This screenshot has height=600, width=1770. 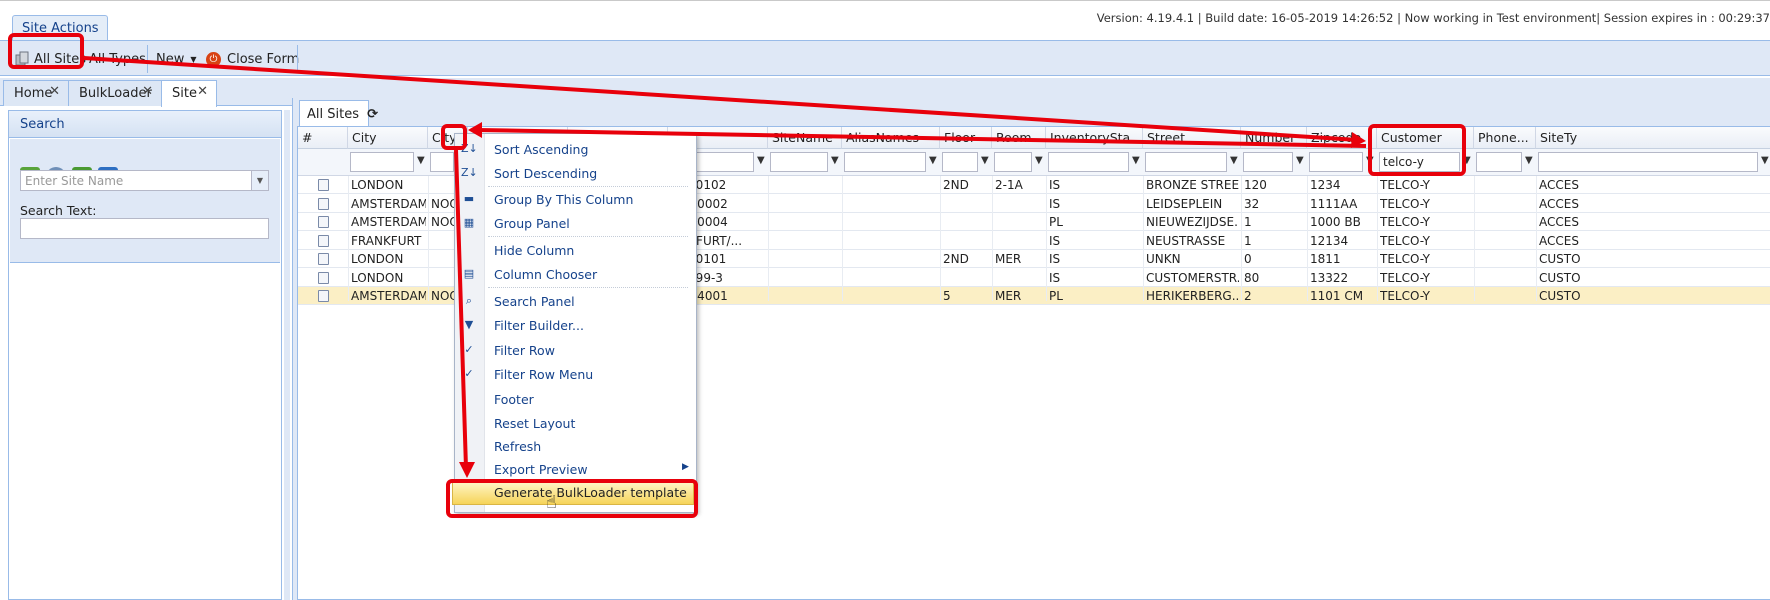 I want to click on all-sites-button: All Sites, so click(x=50, y=59).